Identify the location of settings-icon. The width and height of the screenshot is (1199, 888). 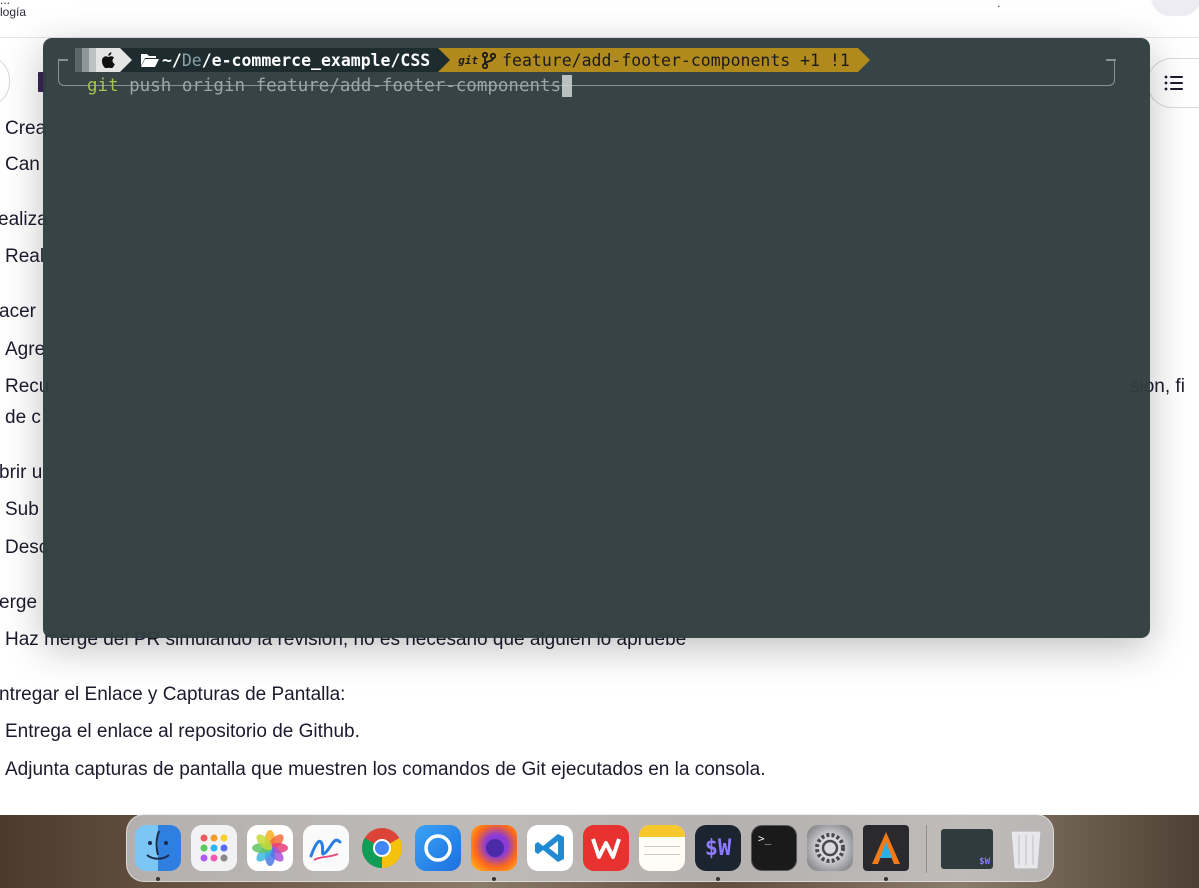
(830, 848).